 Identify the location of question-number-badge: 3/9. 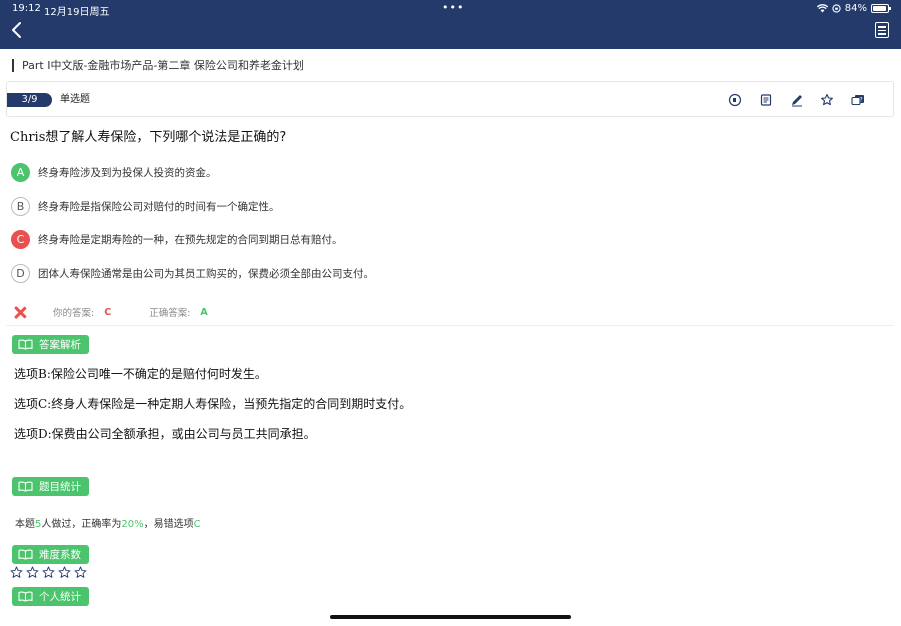
(29, 100).